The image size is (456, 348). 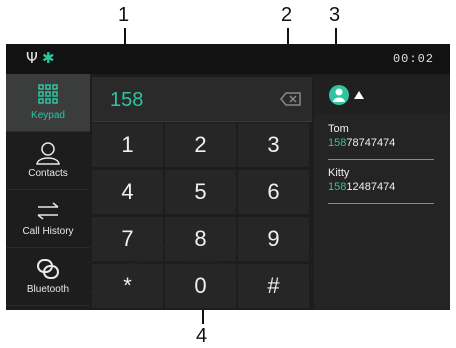 I want to click on sidebar-item-contacts: Contacts, so click(x=48, y=161).